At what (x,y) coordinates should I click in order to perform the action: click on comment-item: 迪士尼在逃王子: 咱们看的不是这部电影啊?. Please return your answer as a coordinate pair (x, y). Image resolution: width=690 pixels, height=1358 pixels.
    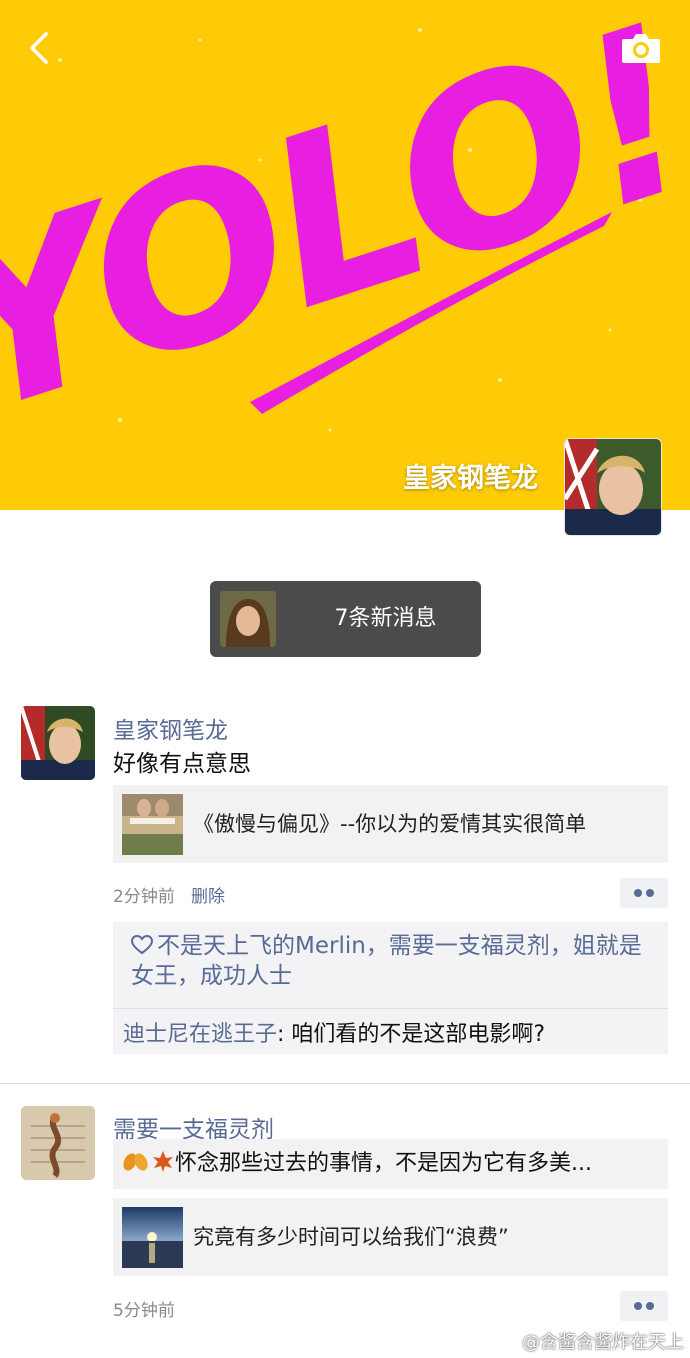
    Looking at the image, I should click on (334, 1032).